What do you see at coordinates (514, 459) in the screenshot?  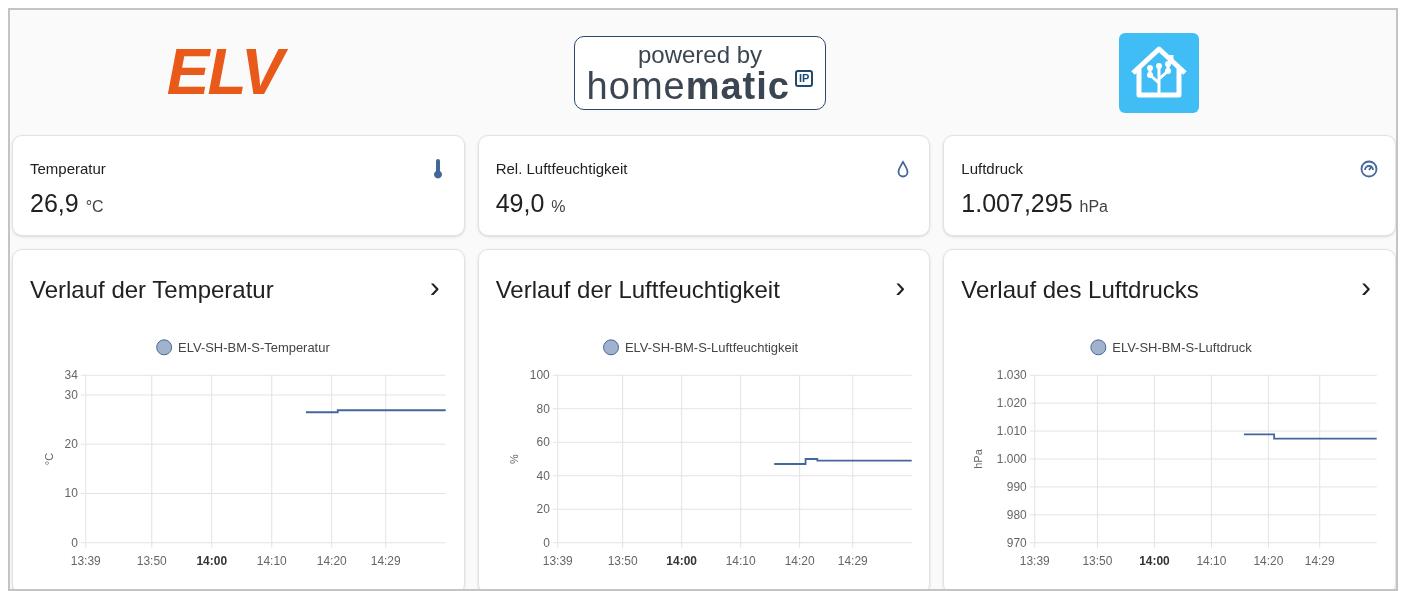 I see `y-axis-title: %` at bounding box center [514, 459].